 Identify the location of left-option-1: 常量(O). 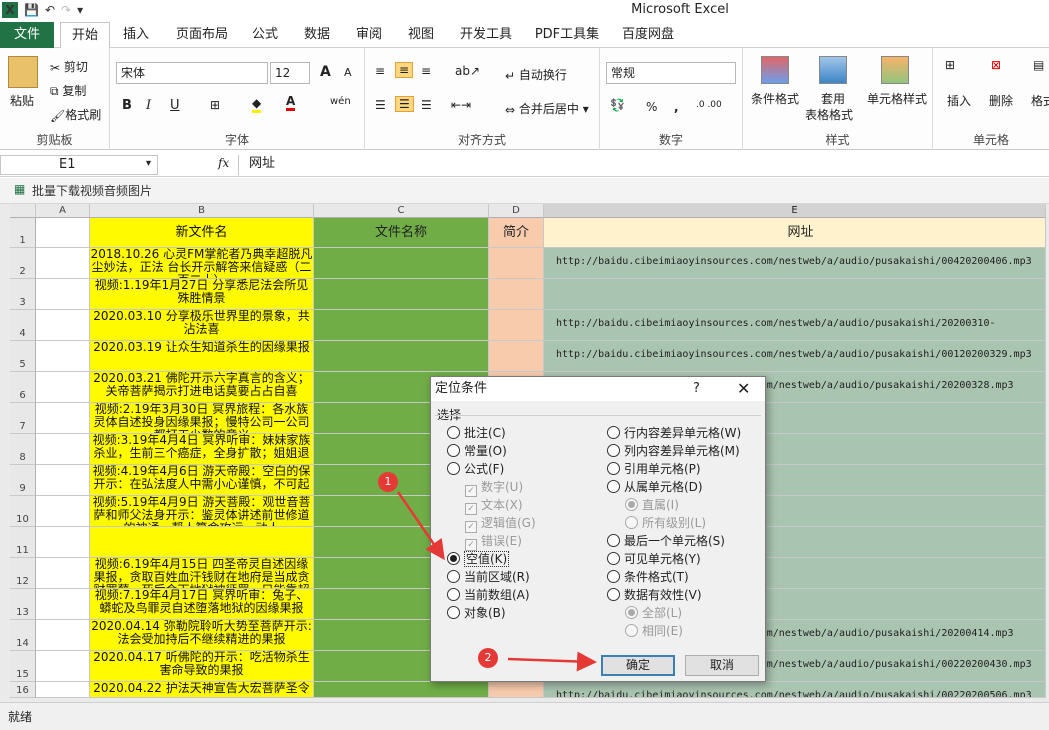
(477, 451).